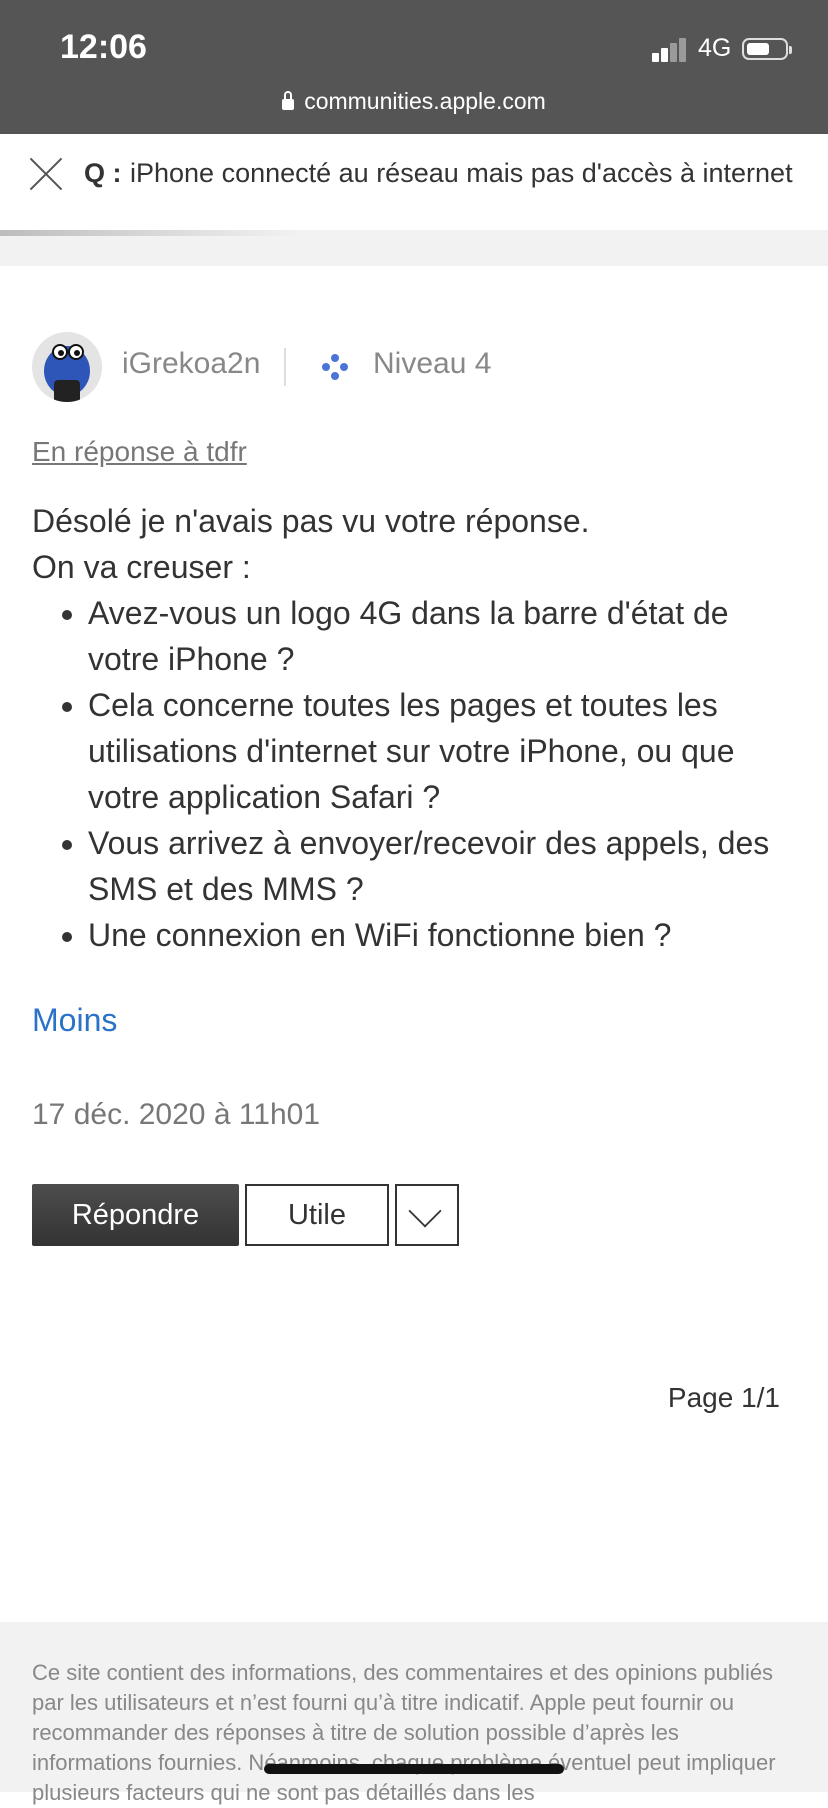  Describe the element at coordinates (288, 100) in the screenshot. I see `lock-icon` at that location.